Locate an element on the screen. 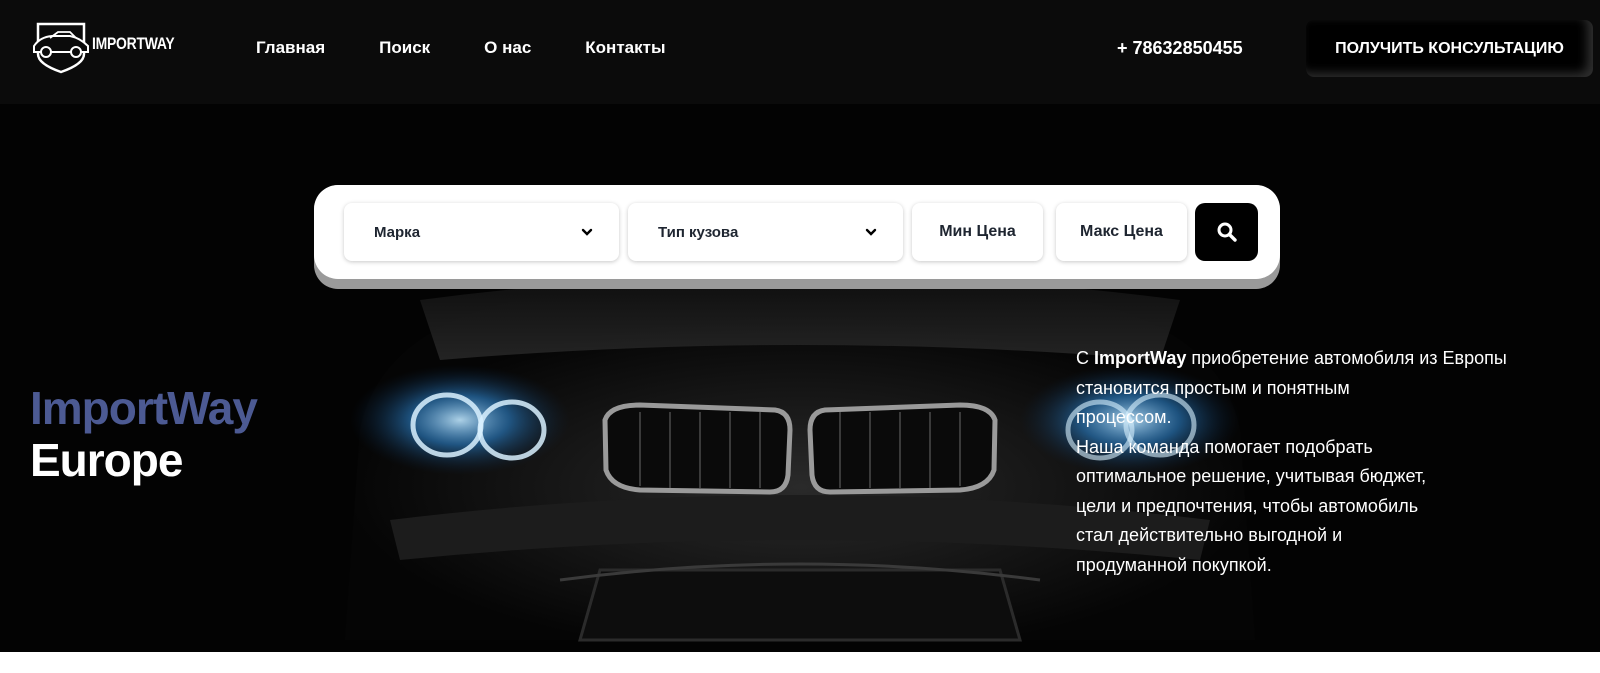  phone-link: + 78632850455 is located at coordinates (1180, 48).